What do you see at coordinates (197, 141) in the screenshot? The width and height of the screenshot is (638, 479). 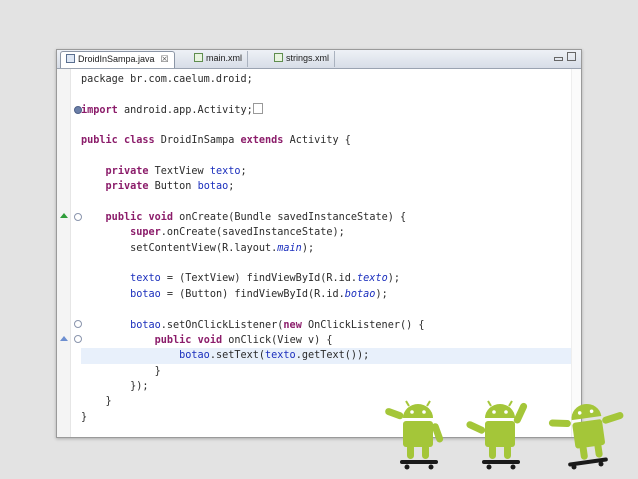 I see `code-text: DroidInSampa` at bounding box center [197, 141].